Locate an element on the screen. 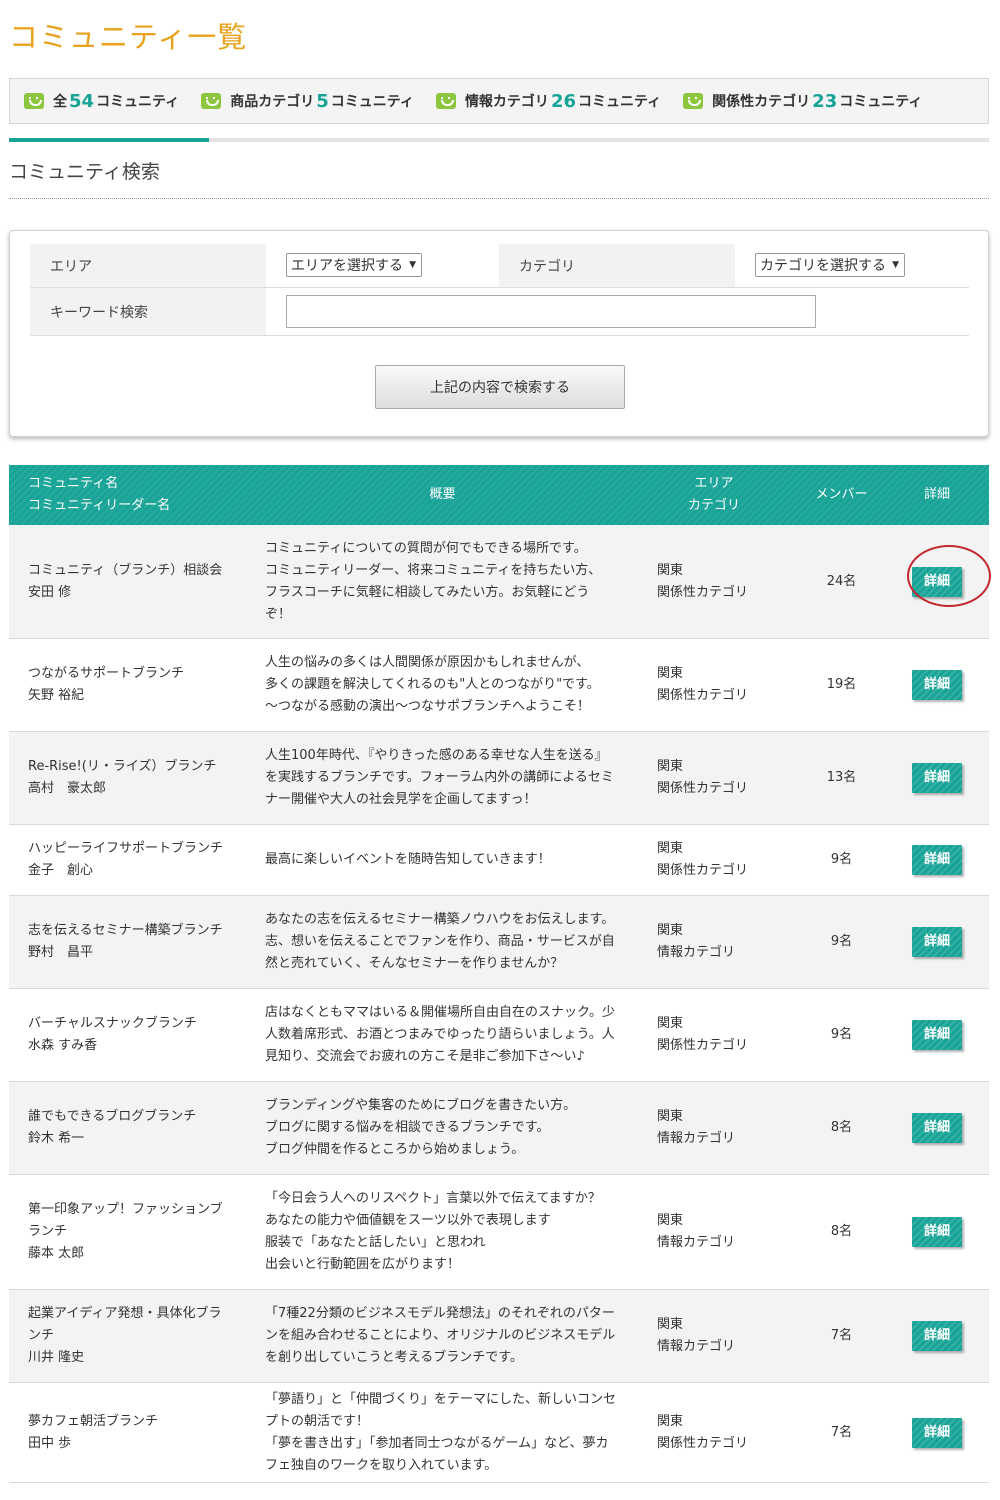  keyword-input is located at coordinates (551, 311).